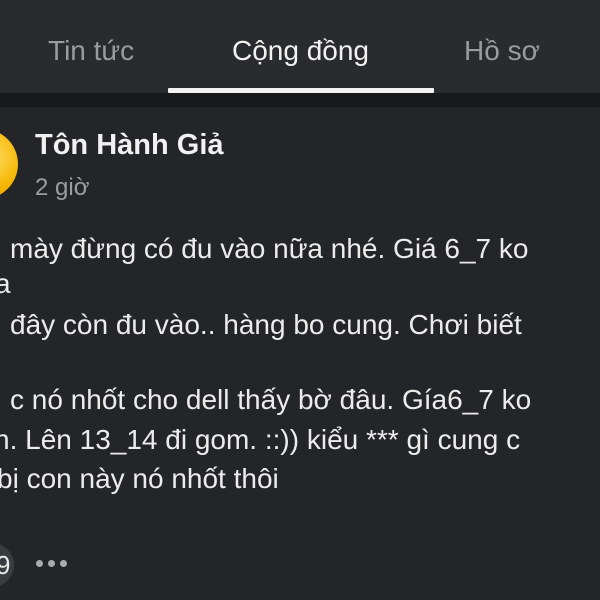  What do you see at coordinates (5, 283) in the screenshot?
I see `post-body-line: a` at bounding box center [5, 283].